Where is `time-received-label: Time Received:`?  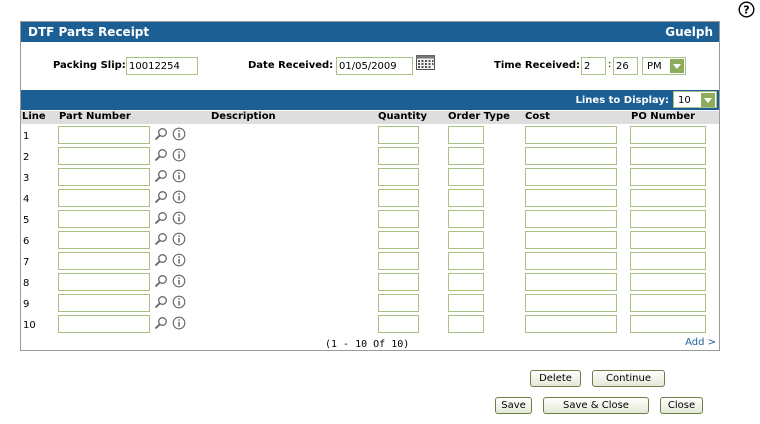
time-received-label: Time Received: is located at coordinates (537, 65).